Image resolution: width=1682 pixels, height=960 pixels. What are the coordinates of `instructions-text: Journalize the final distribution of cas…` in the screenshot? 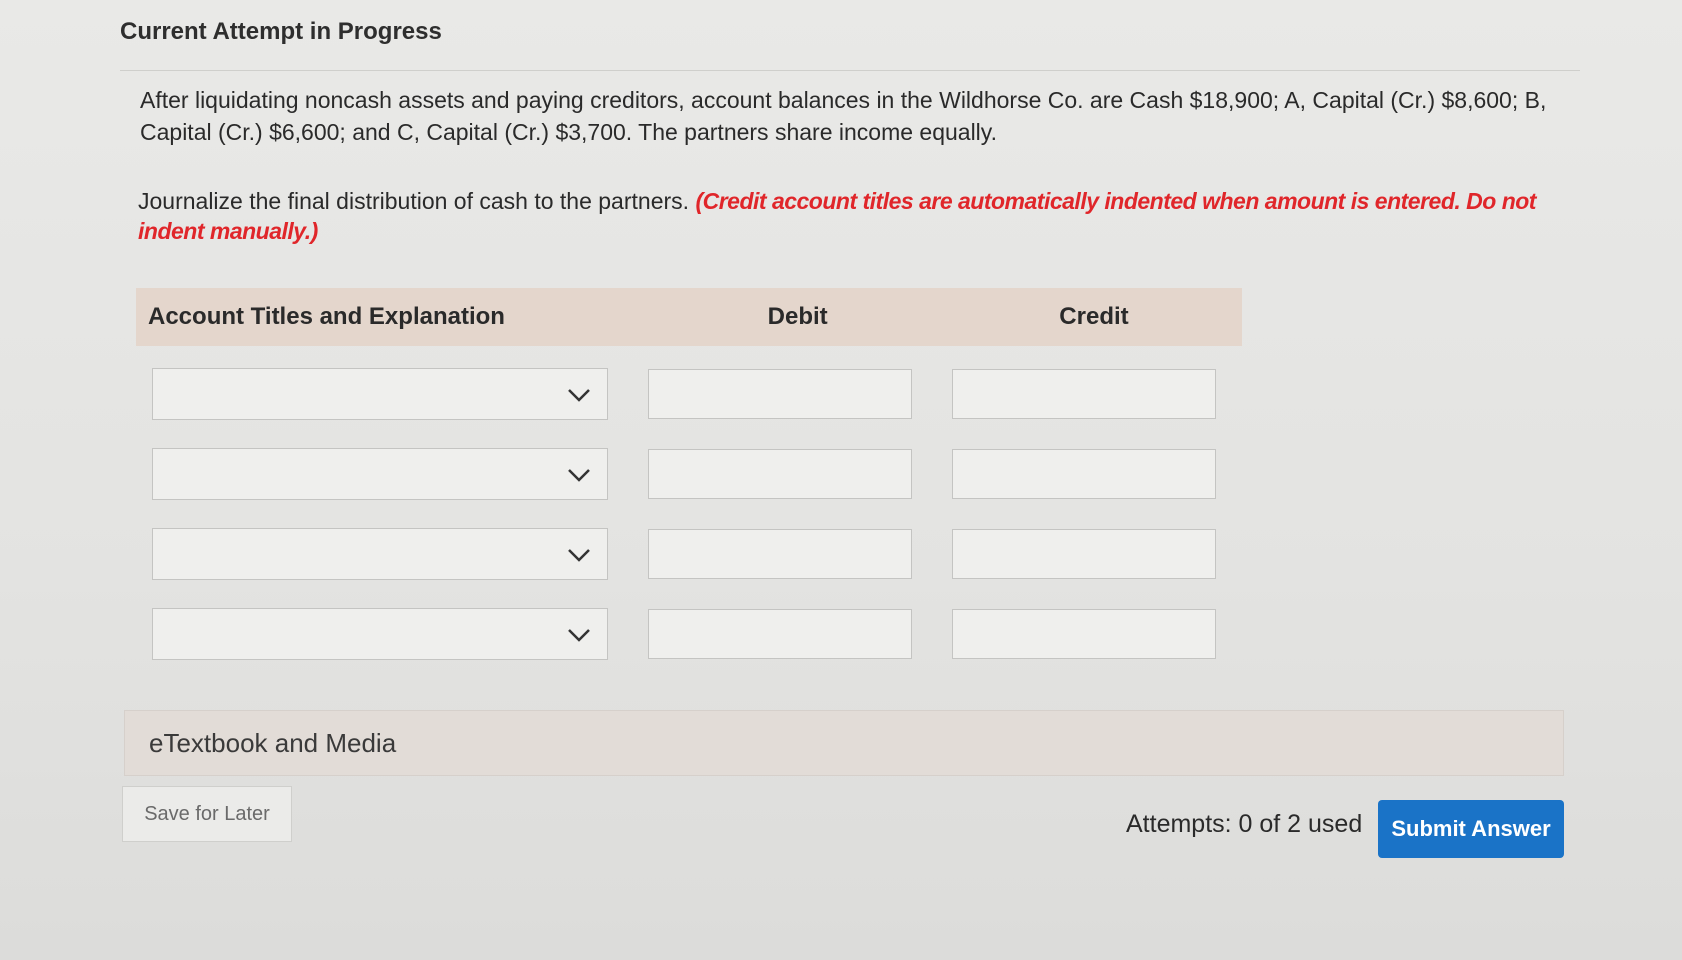 It's located at (417, 201).